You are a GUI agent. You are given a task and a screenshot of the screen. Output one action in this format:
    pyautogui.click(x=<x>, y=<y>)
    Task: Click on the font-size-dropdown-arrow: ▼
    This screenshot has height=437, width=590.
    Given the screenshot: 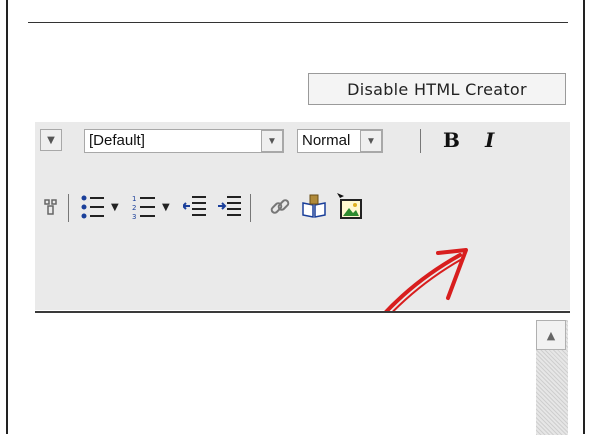 What is the action you would take?
    pyautogui.click(x=51, y=140)
    